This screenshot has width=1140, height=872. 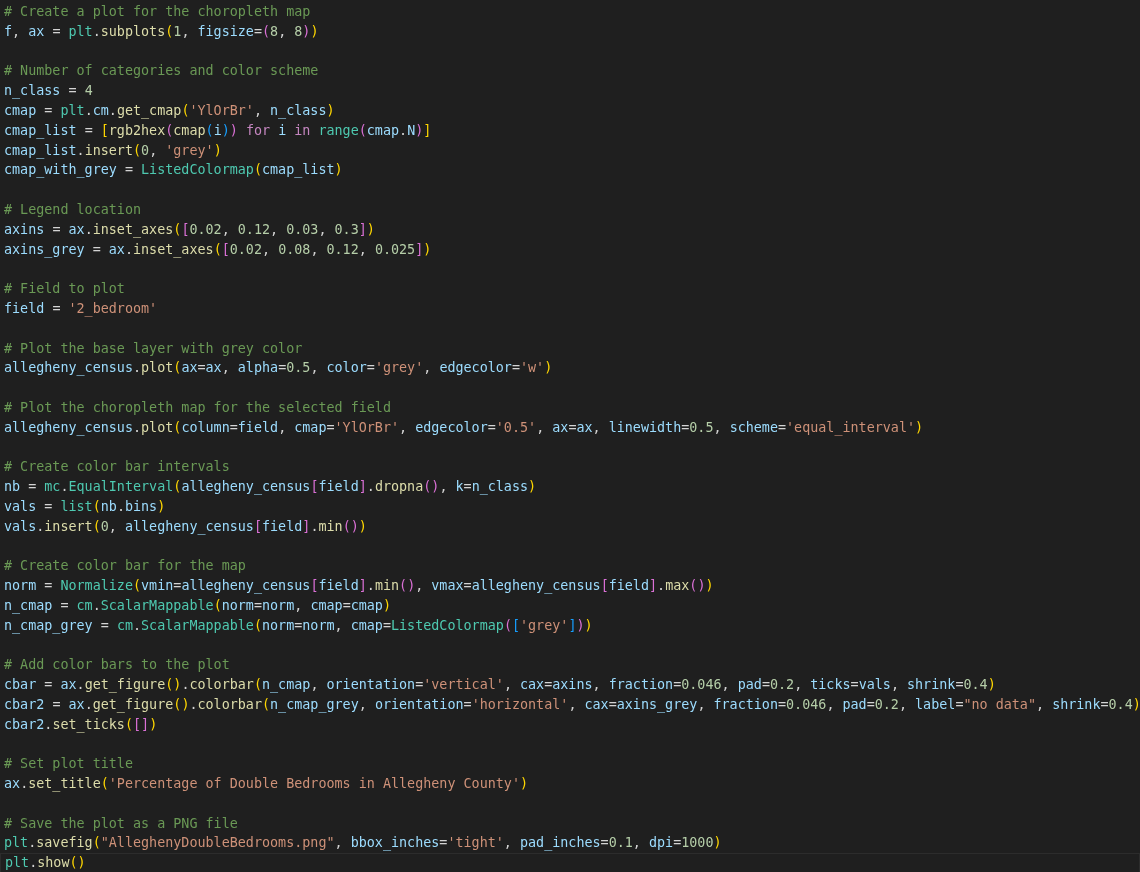 What do you see at coordinates (69, 764) in the screenshot?
I see `code-line: # Set plot title` at bounding box center [69, 764].